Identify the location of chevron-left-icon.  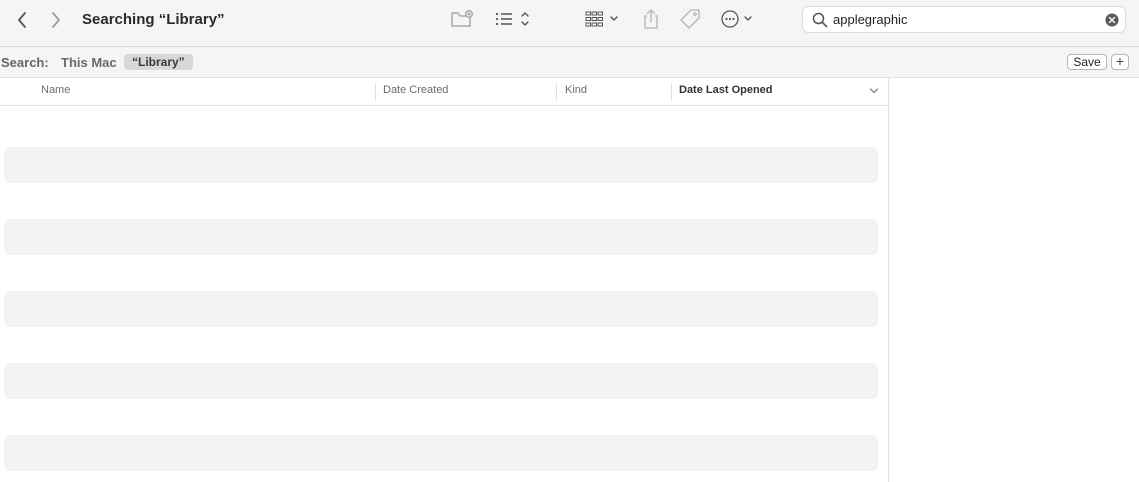
(22, 20).